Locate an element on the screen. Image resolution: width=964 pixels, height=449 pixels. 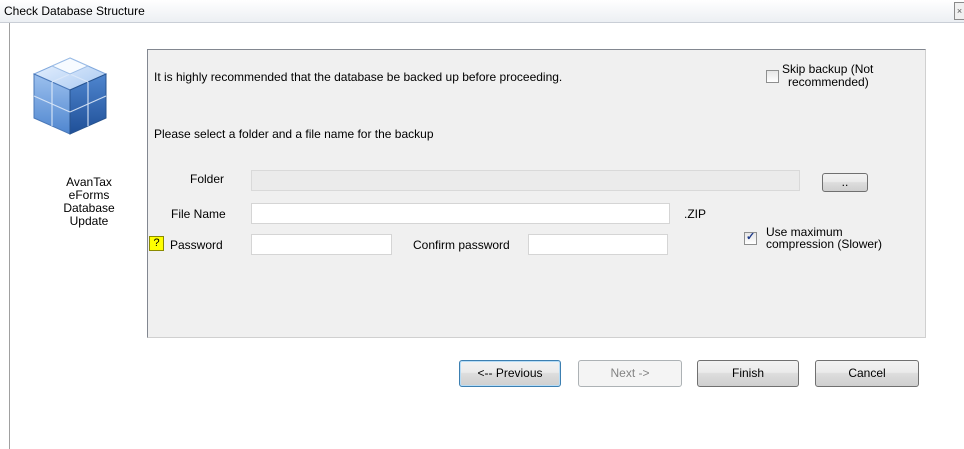
title-bar: Check Database Structure × is located at coordinates (482, 11).